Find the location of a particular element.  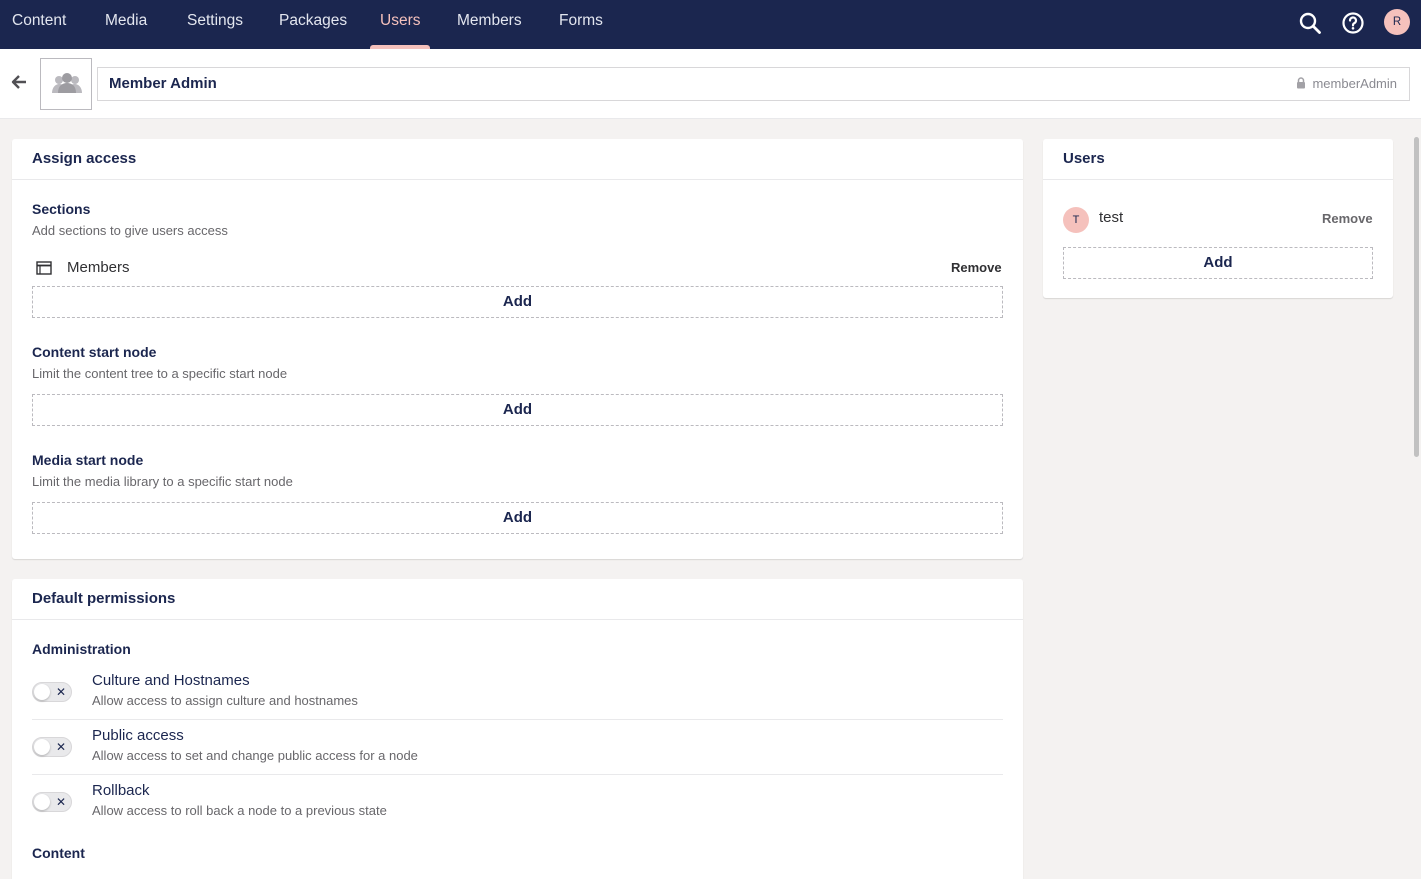

section-window-icon is located at coordinates (44, 268).